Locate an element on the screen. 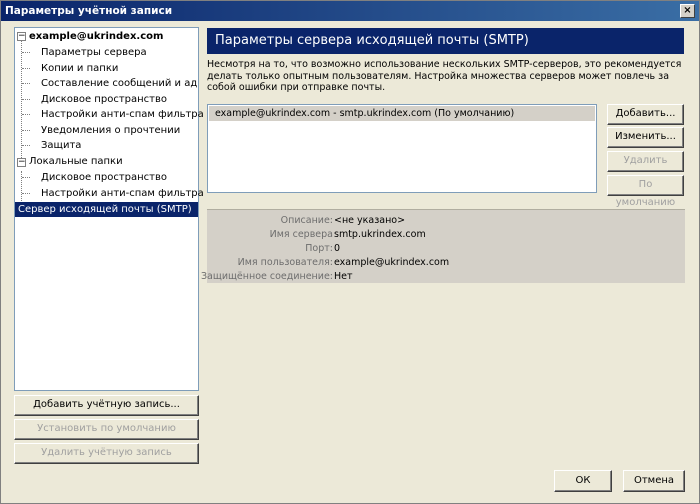 The image size is (700, 504). detail-row-secure: Защищённое соединение: Нет is located at coordinates (443, 276).